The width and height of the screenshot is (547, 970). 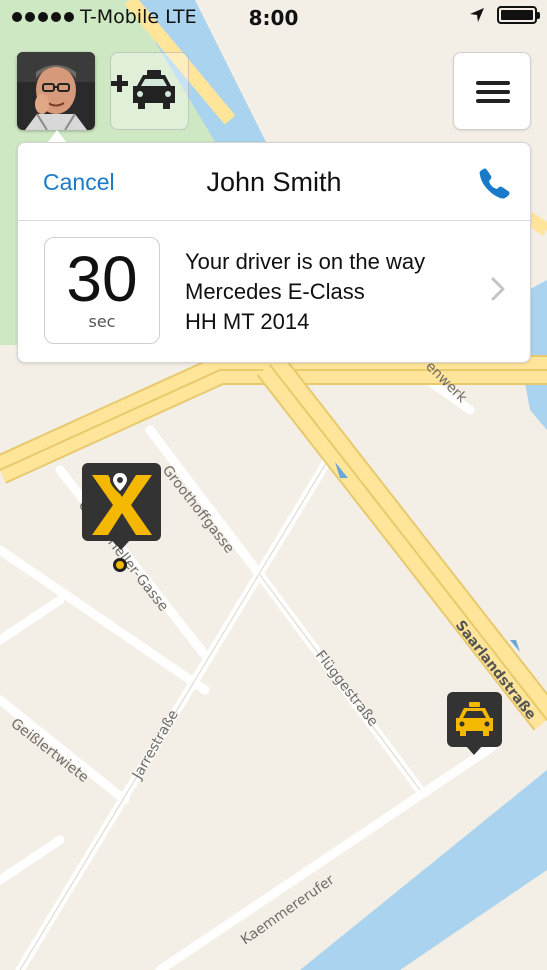 I want to click on menu-button, so click(x=492, y=91).